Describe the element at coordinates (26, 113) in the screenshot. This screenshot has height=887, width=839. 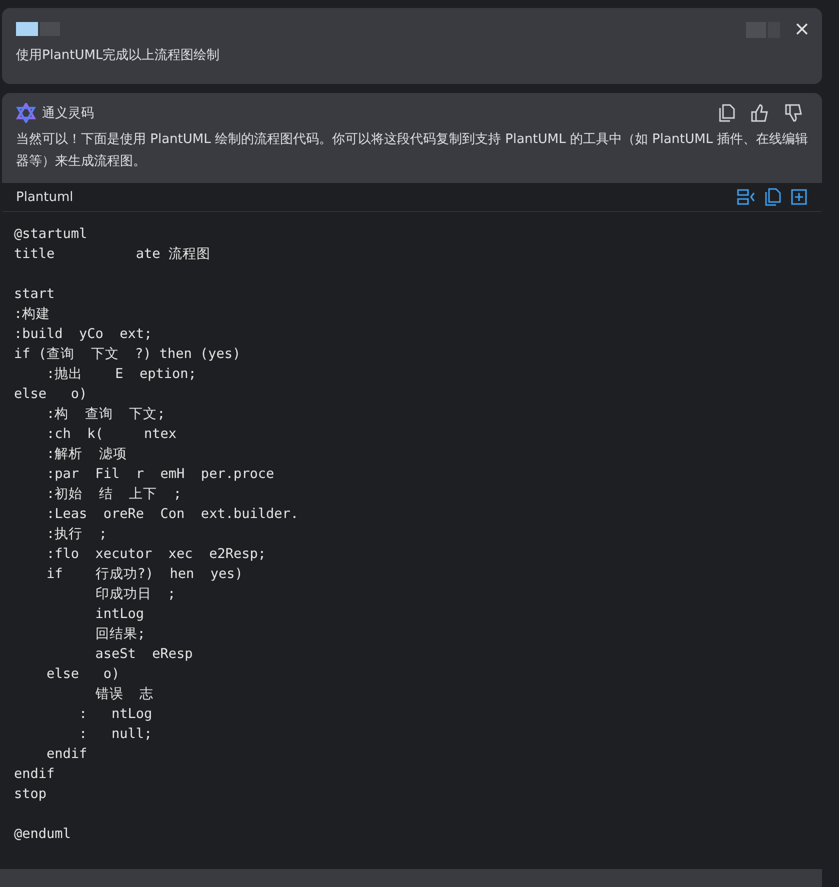
I see `logo-icon` at that location.